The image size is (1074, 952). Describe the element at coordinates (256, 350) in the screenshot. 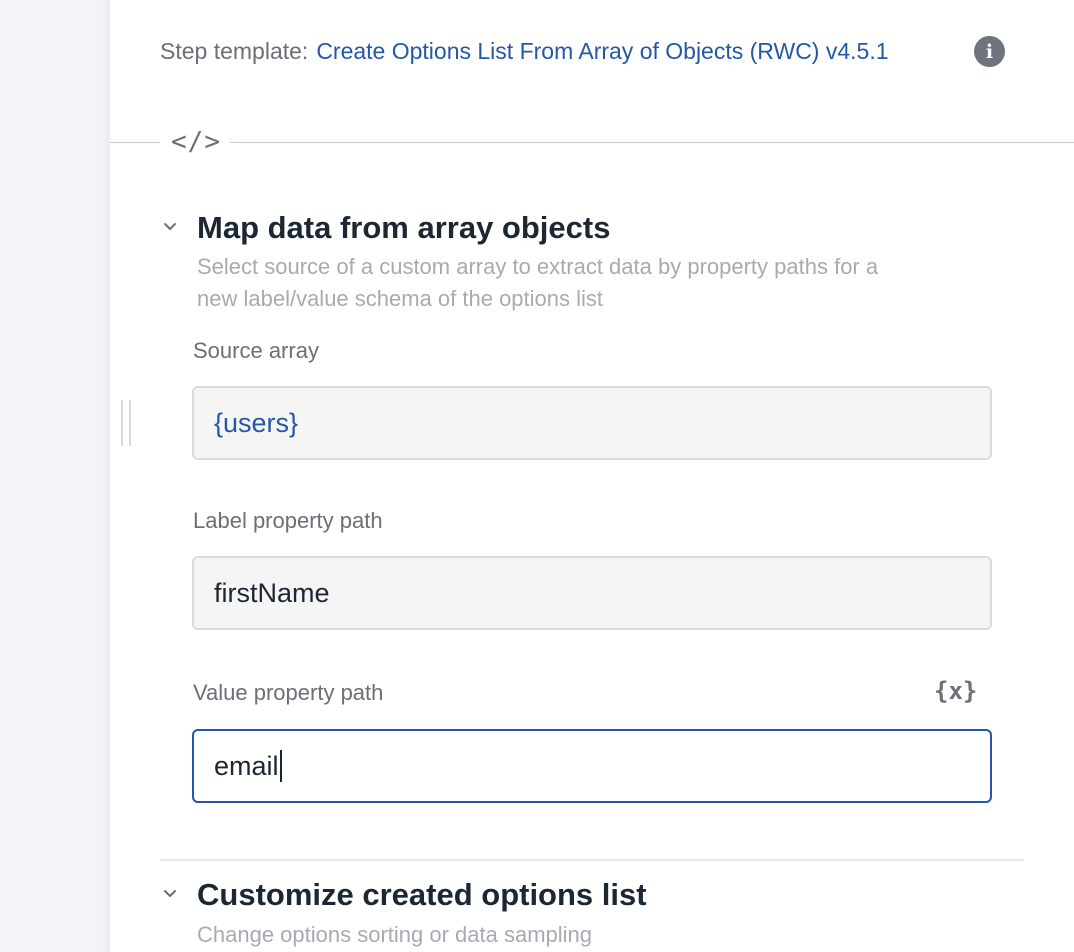

I see `source-array-label: Source array` at that location.